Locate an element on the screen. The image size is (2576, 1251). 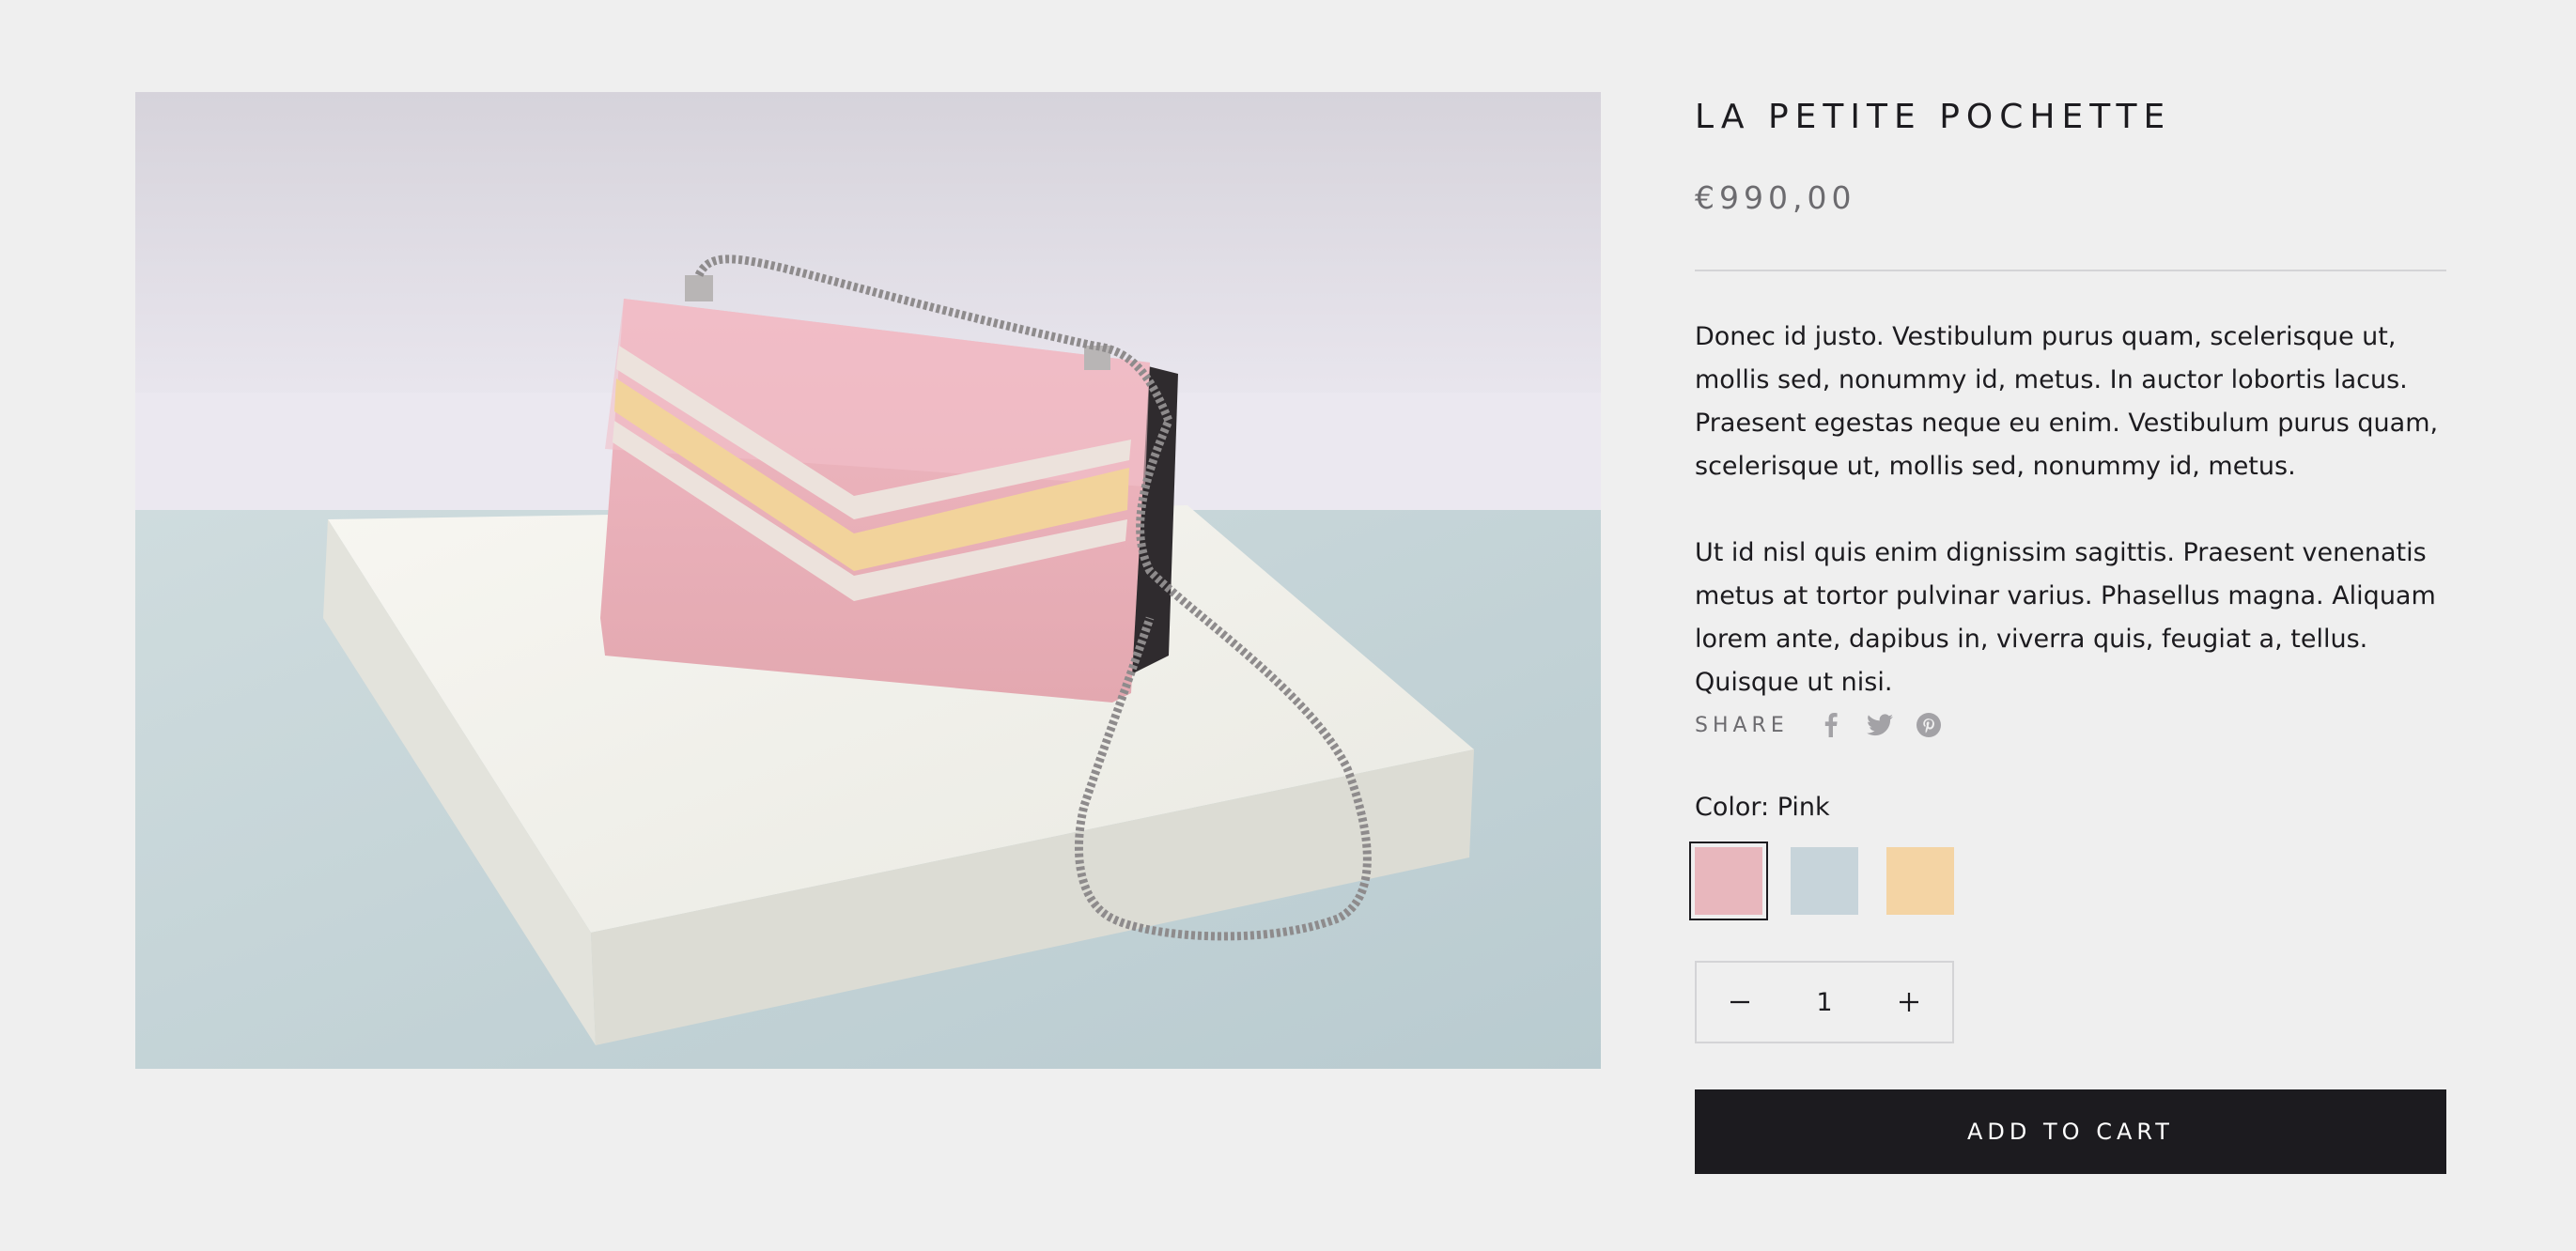
swatch-pink is located at coordinates (1728, 881).